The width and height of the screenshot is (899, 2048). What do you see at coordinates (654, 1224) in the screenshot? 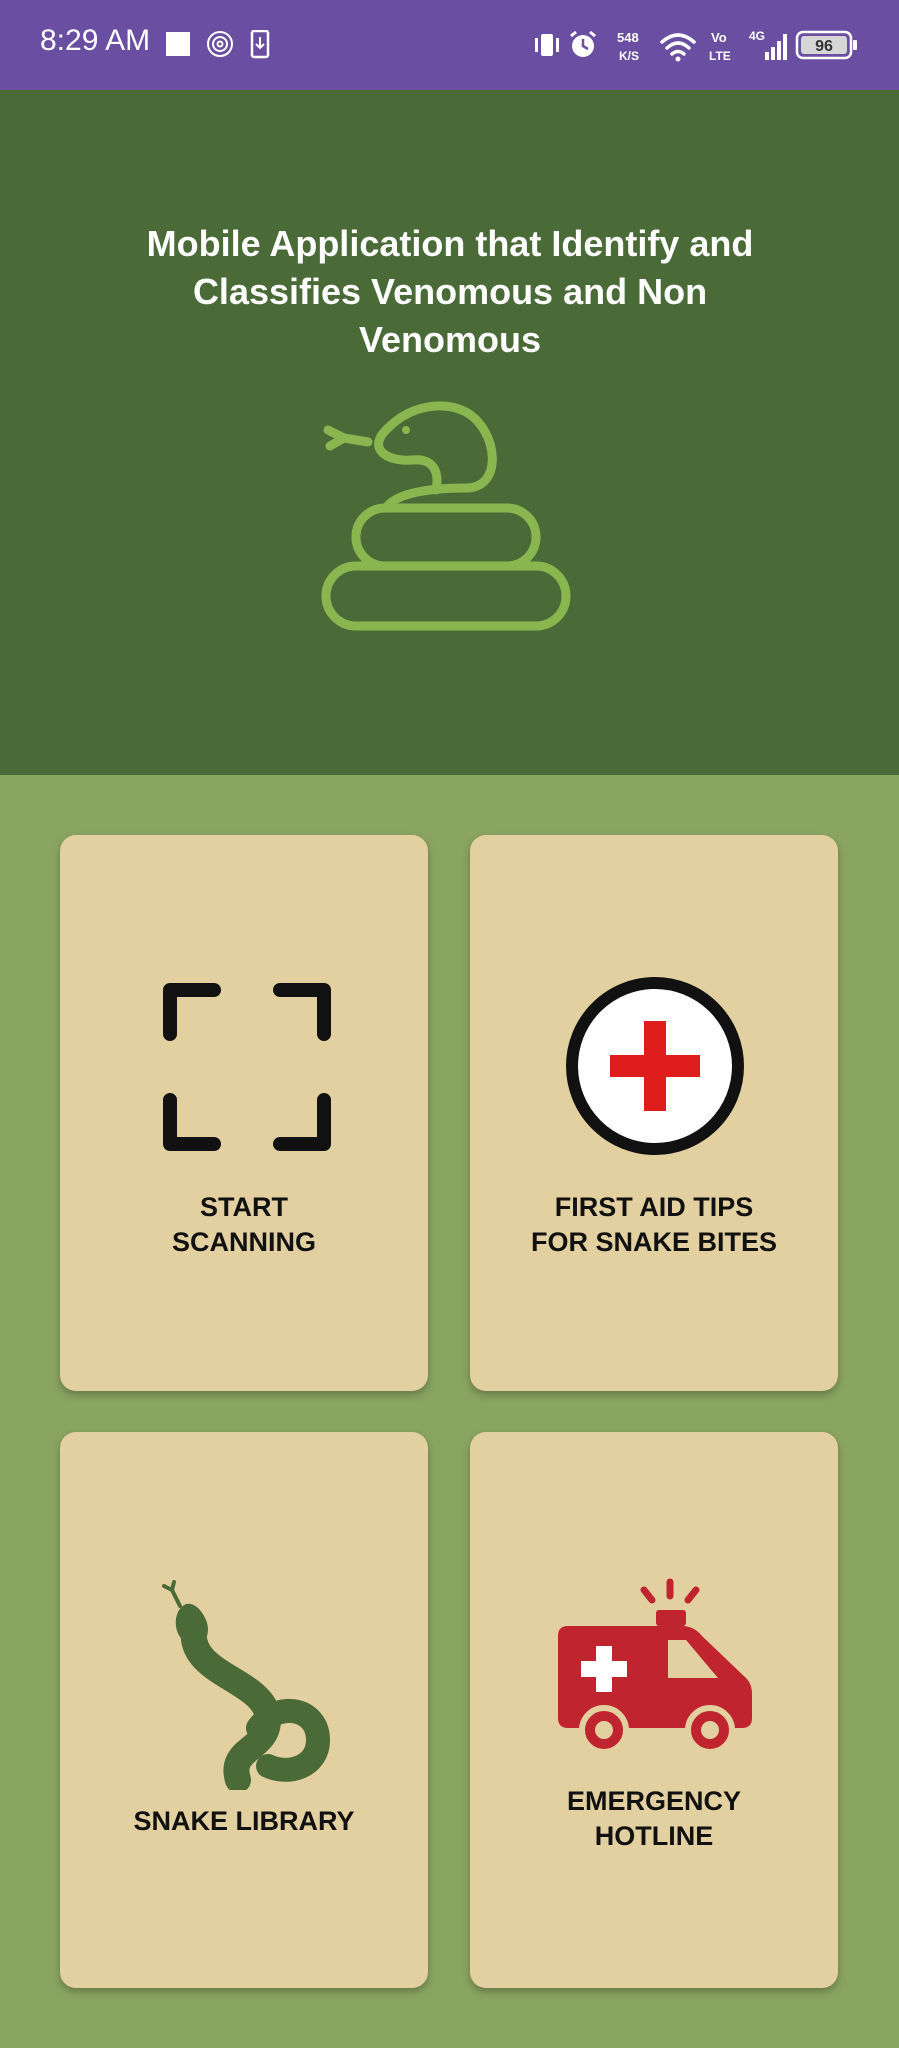
I see `first-aid-label: FIRST AID TIPS FOR SNAKE BITES` at bounding box center [654, 1224].